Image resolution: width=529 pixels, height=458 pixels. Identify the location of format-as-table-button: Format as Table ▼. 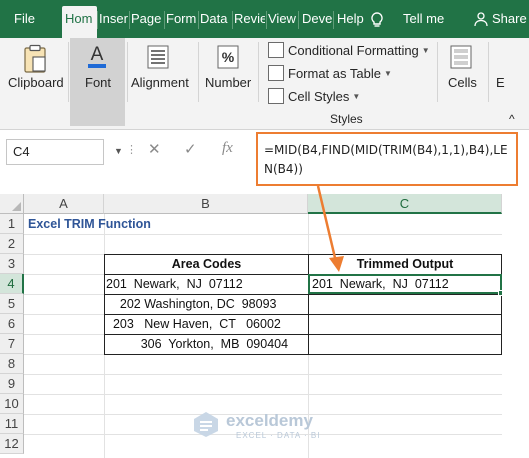
(330, 73).